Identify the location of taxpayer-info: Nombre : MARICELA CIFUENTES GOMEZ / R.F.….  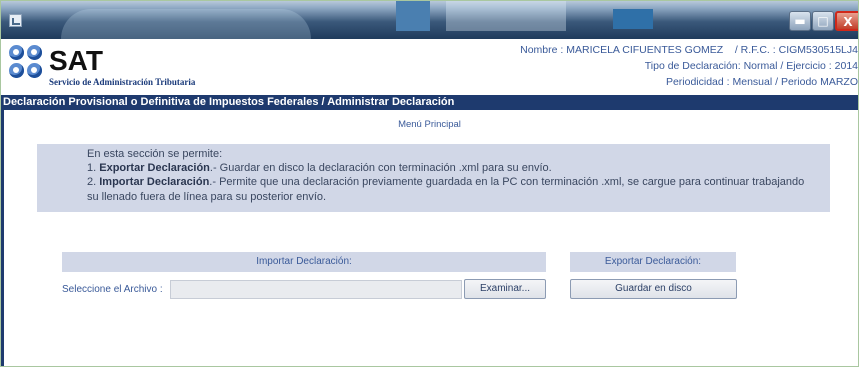
(689, 66).